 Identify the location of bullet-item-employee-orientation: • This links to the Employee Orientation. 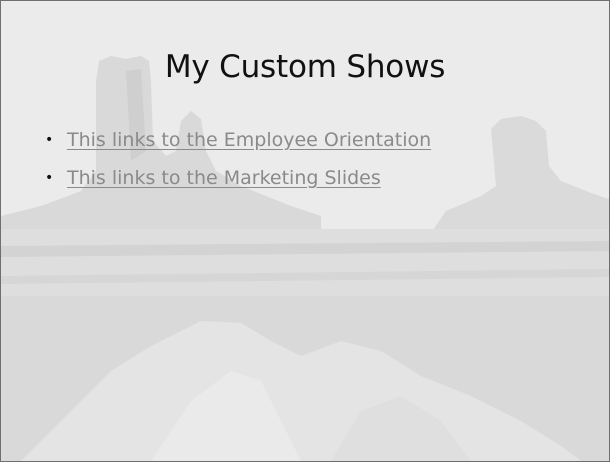
(238, 140).